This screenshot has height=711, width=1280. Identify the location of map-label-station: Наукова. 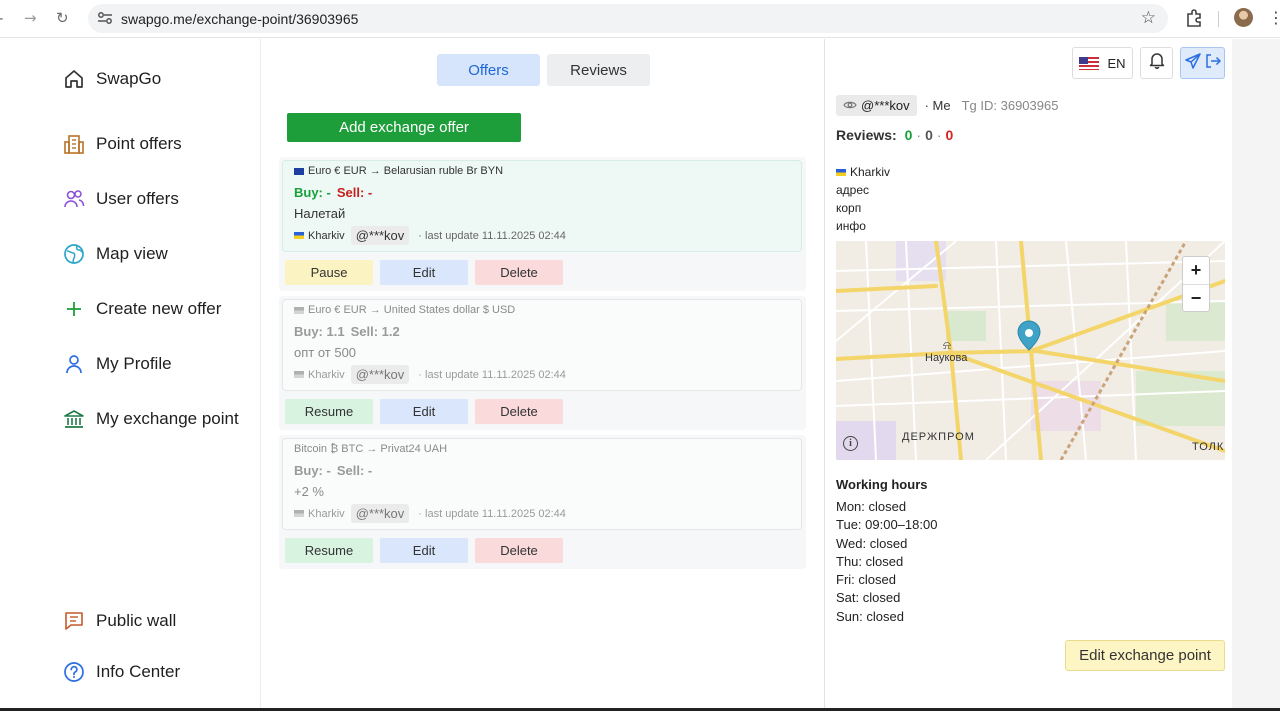
(946, 358).